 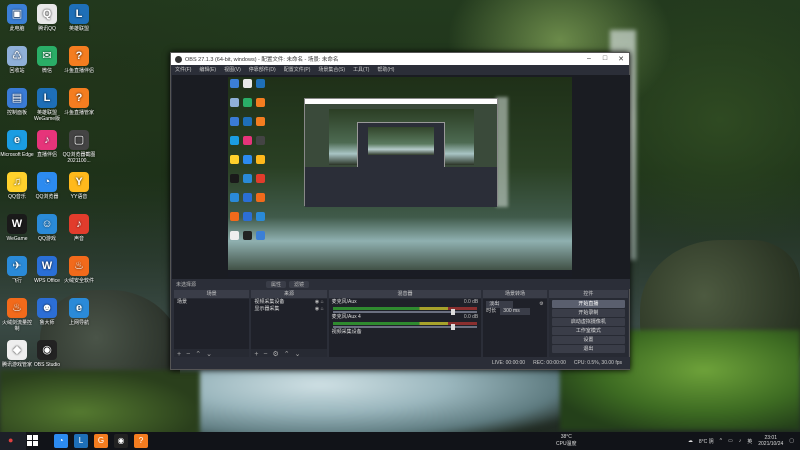 I want to click on desktop-icon: ◔ QQ浏览器, so click(x=47, y=186).